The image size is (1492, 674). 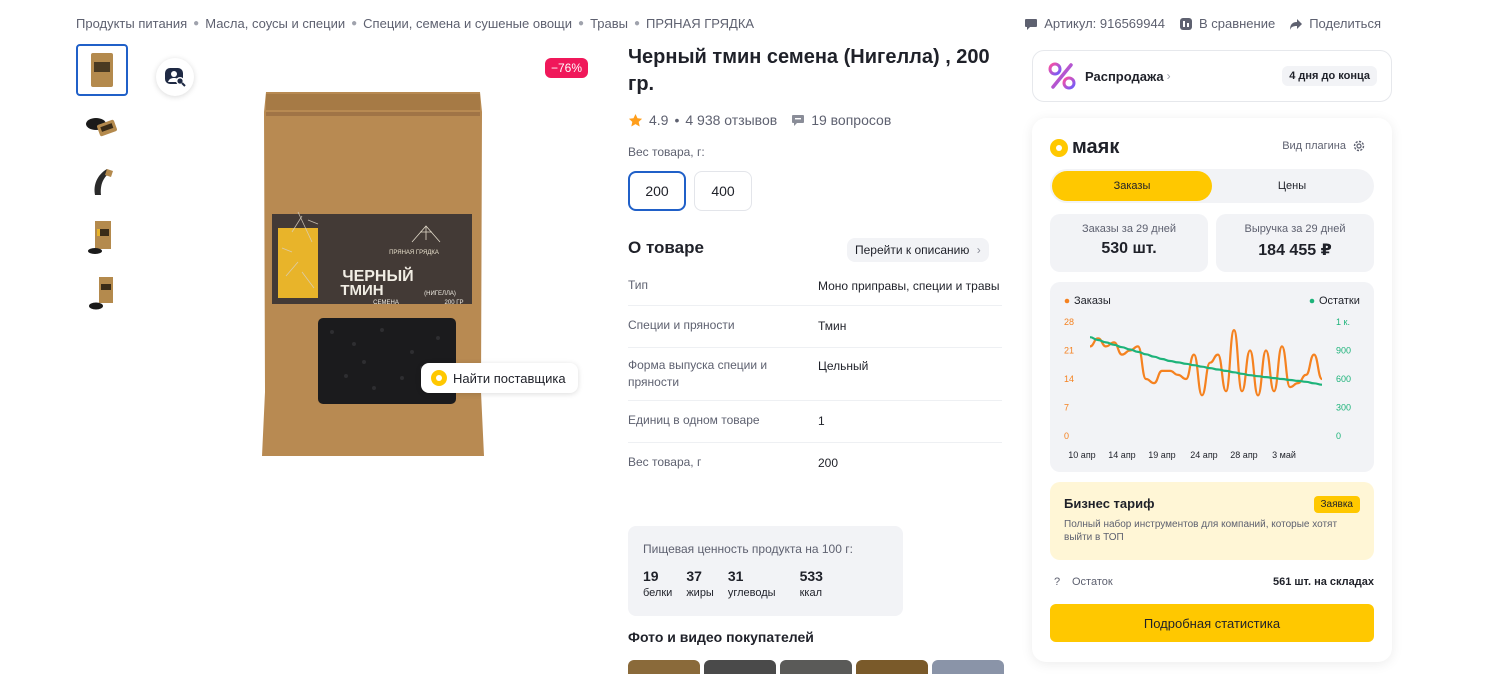 What do you see at coordinates (658, 593) in the screenshot?
I see `nutrition-label: белки` at bounding box center [658, 593].